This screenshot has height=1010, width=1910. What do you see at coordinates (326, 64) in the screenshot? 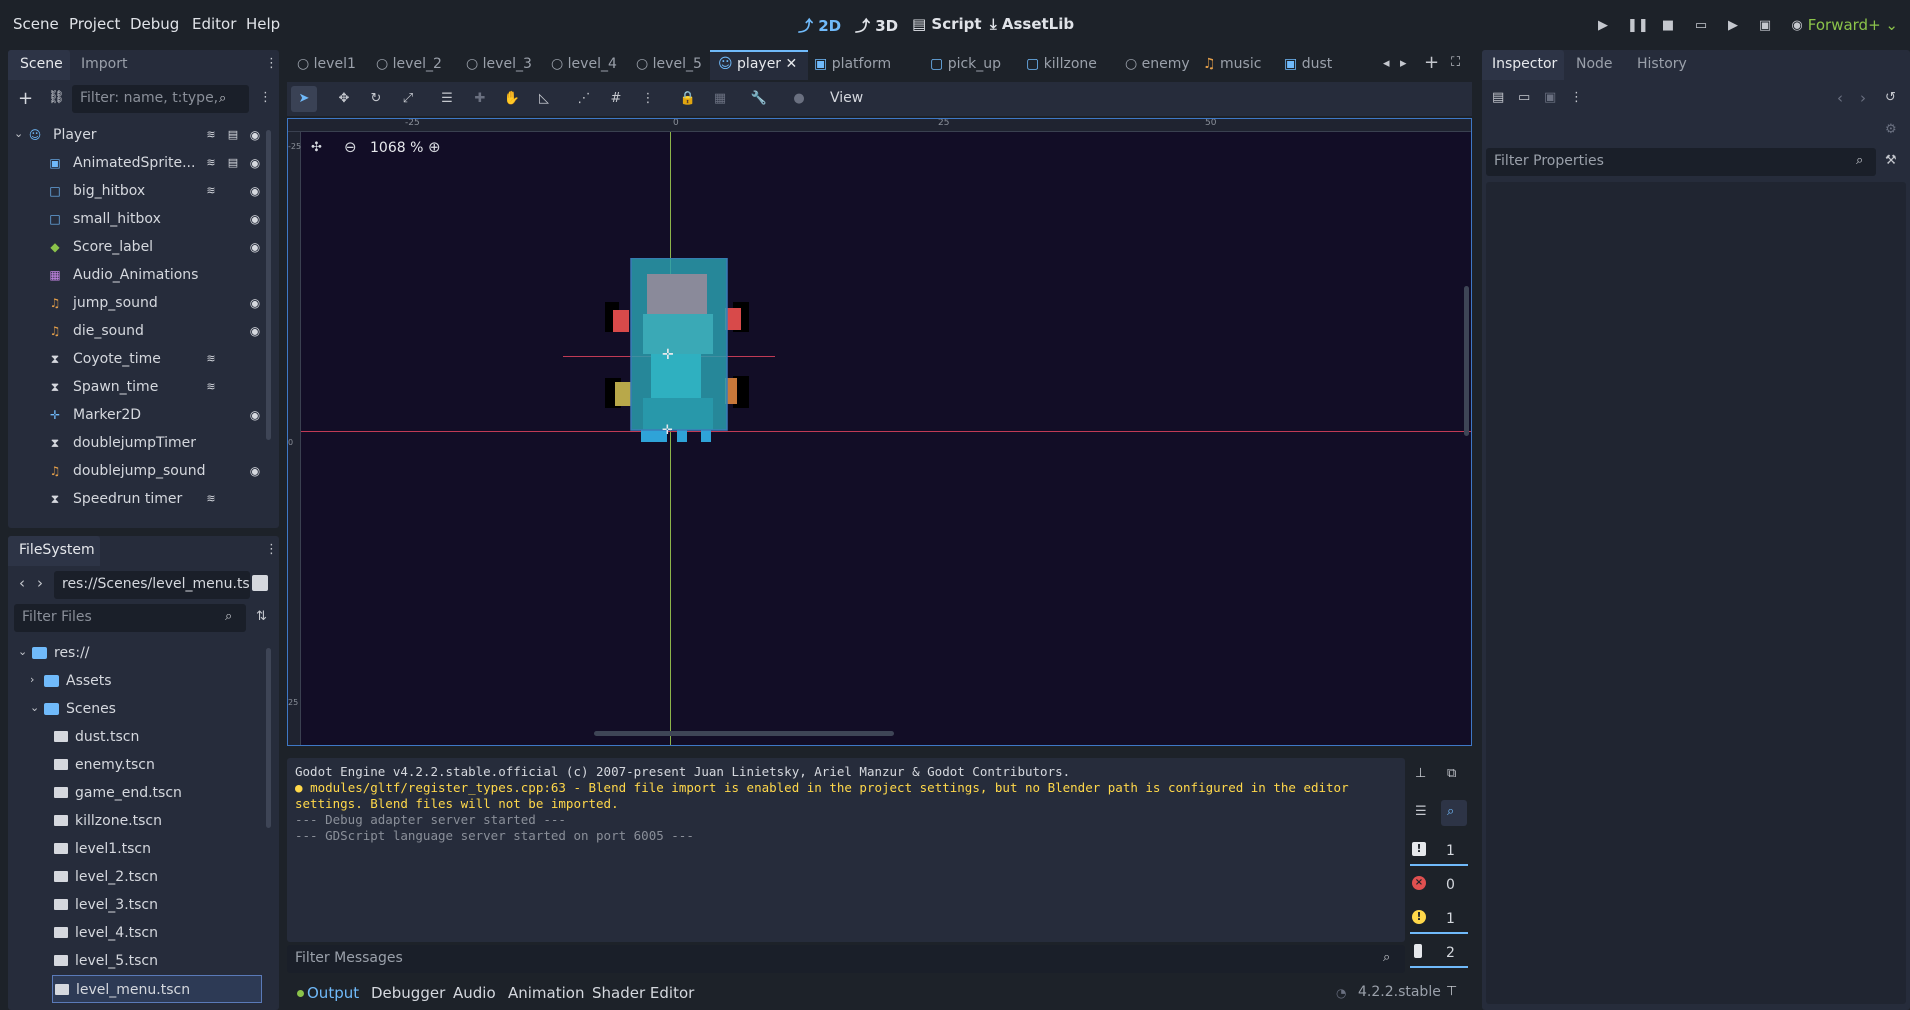
I see `scene-tab-level1: ○ level1` at bounding box center [326, 64].